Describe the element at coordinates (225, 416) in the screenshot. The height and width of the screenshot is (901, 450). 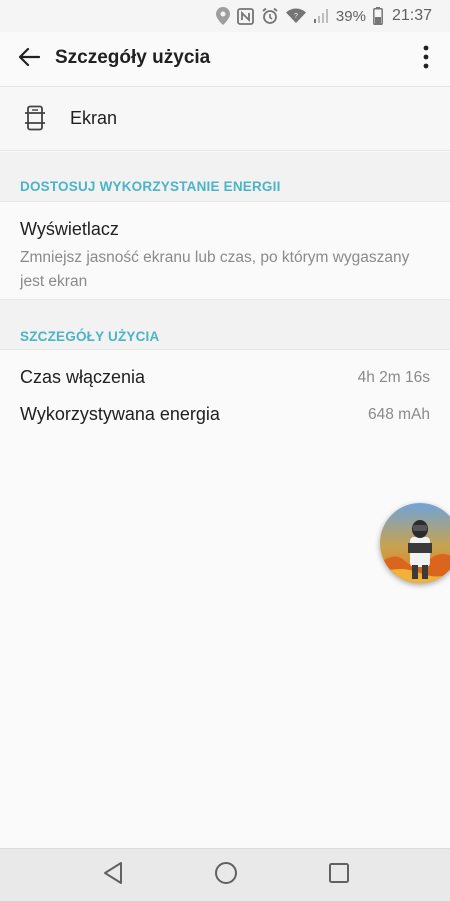
I see `detail-row-energy-used: Wykorzystywana energia 648 mAh` at that location.